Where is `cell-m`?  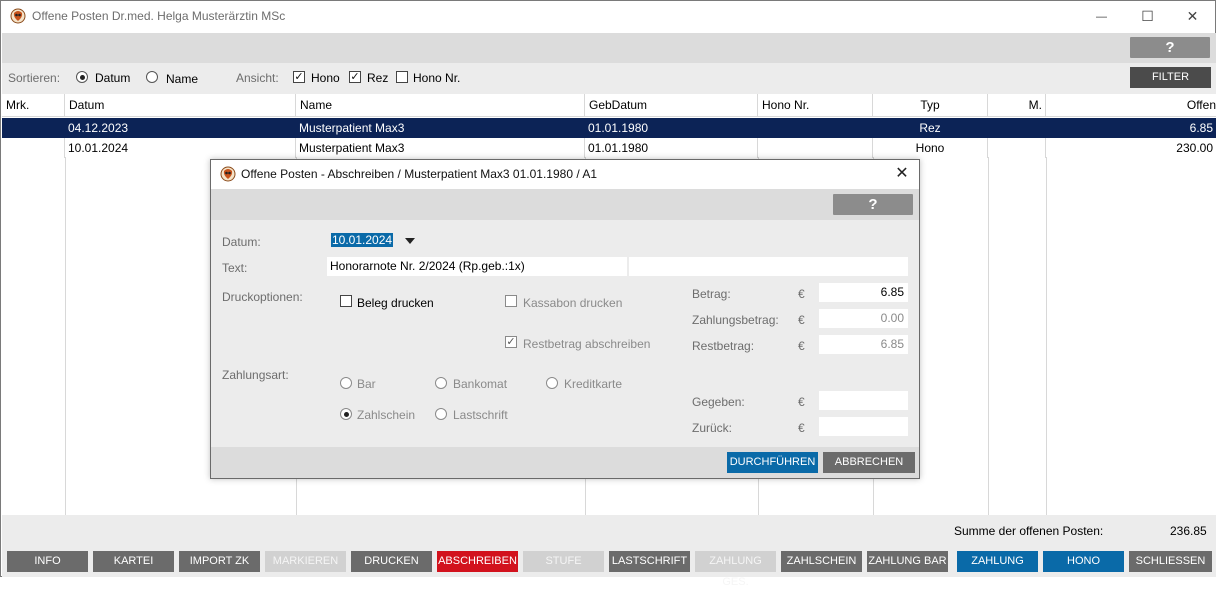
cell-m is located at coordinates (1017, 148).